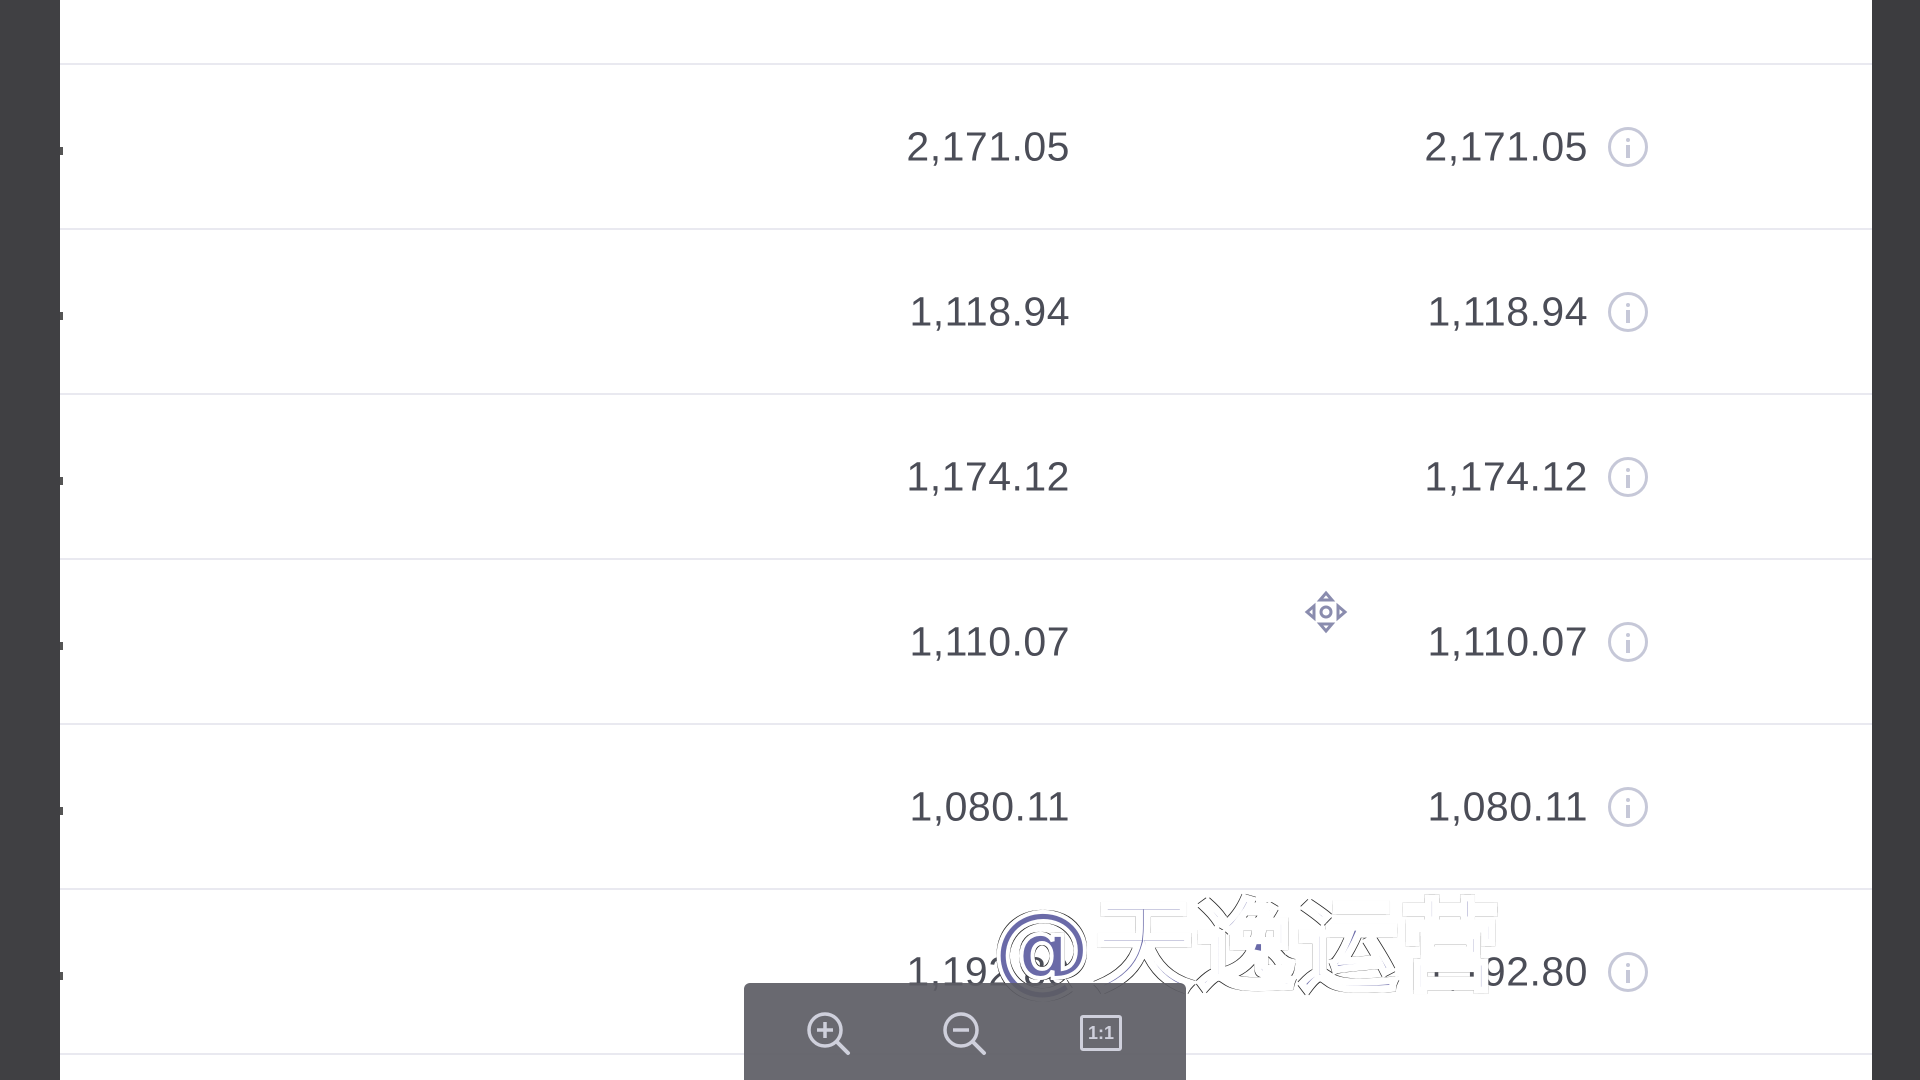 The height and width of the screenshot is (1080, 1920). I want to click on table-row: 1,080.11 1,080.11, so click(966, 807).